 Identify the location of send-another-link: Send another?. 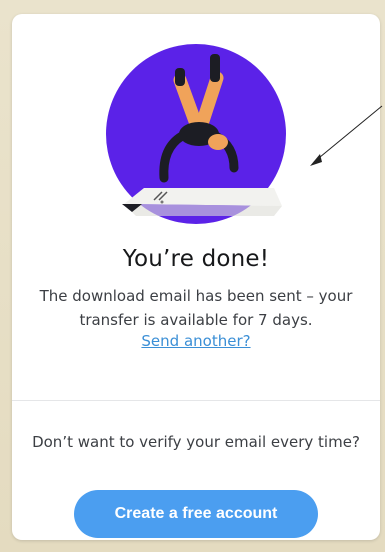
(196, 341).